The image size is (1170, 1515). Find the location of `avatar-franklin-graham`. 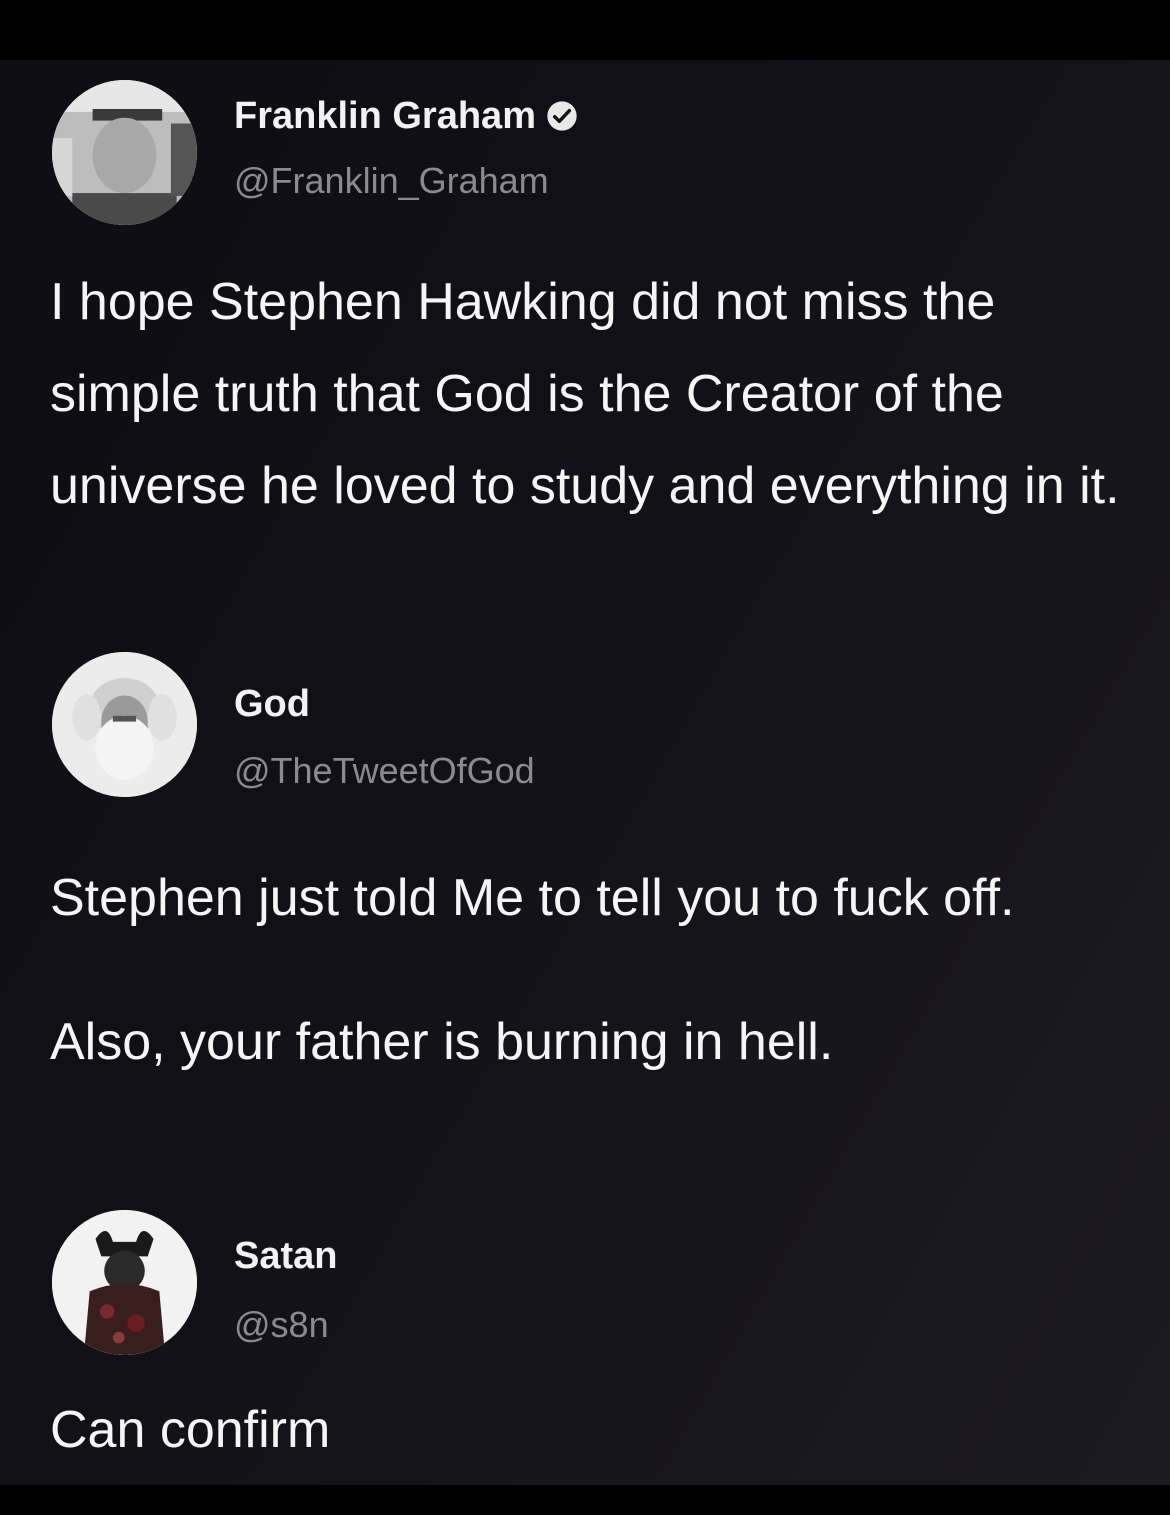

avatar-franklin-graham is located at coordinates (124, 152).